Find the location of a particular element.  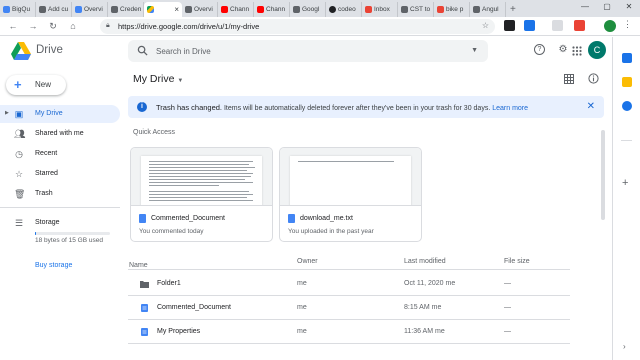

column-size: File size is located at coordinates (517, 261).